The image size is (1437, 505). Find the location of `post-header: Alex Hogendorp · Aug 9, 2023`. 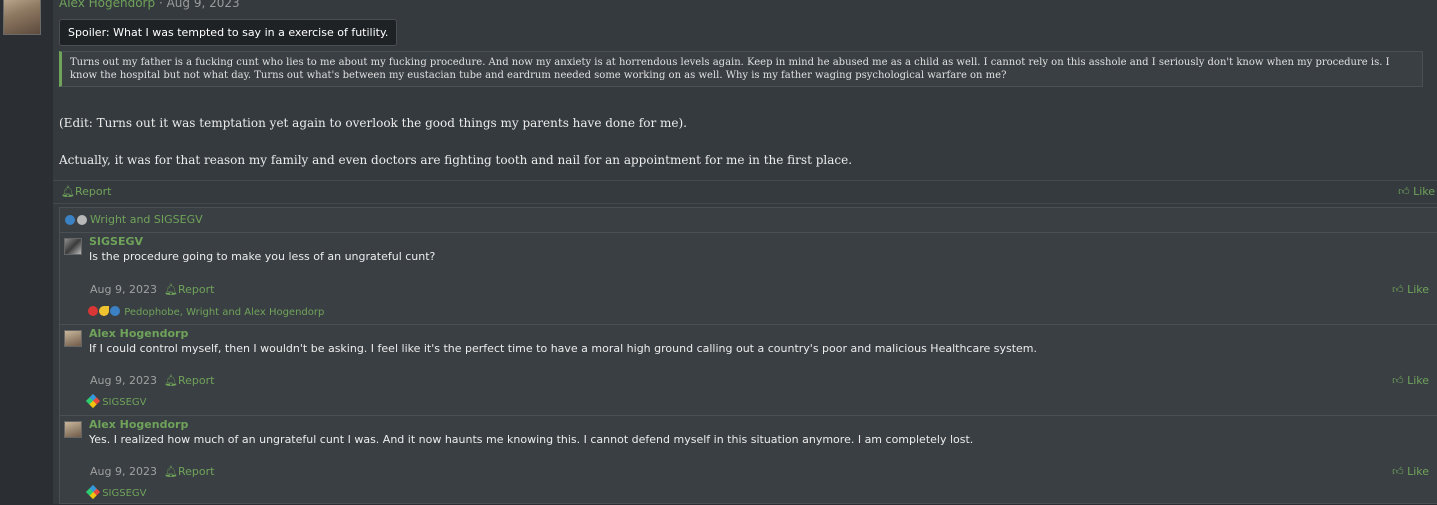

post-header: Alex Hogendorp · Aug 9, 2023 is located at coordinates (149, 5).